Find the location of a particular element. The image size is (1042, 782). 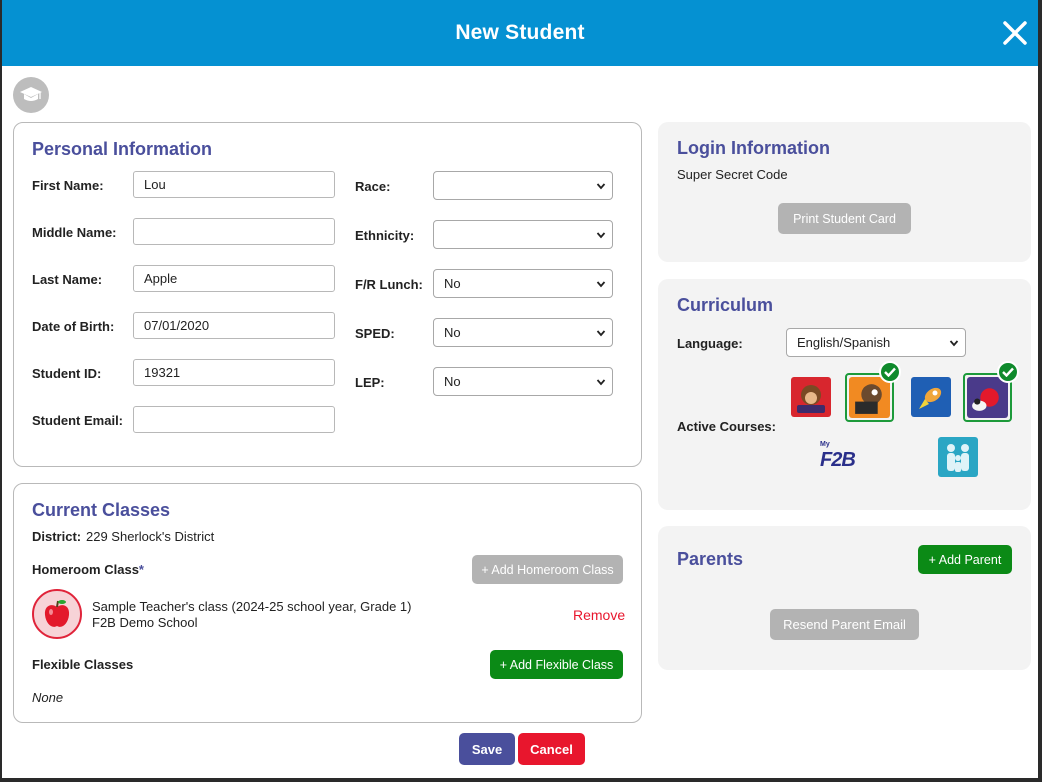

add-homeroom-class-button: + Add Homeroom Class is located at coordinates (547, 569).